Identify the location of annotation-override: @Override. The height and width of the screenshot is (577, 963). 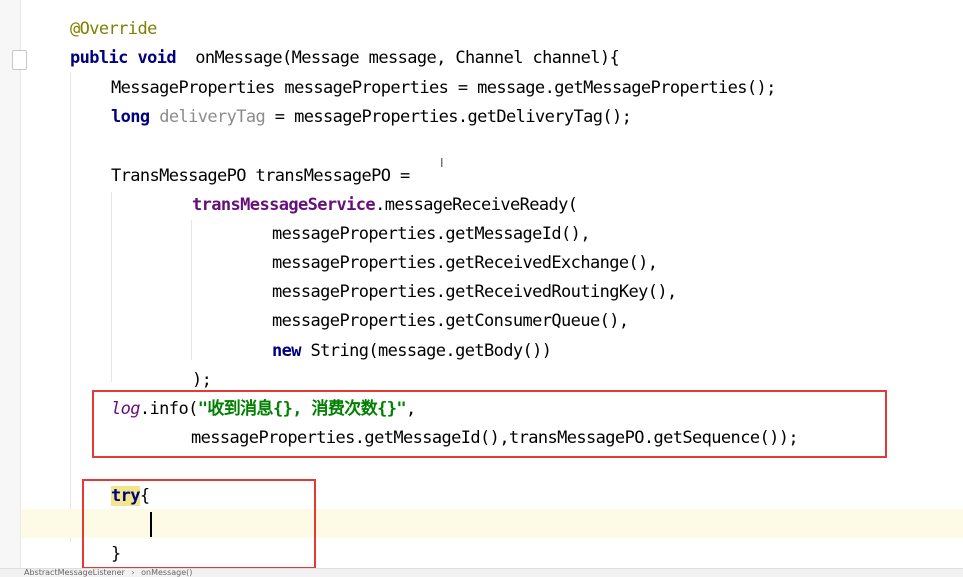
(113, 29).